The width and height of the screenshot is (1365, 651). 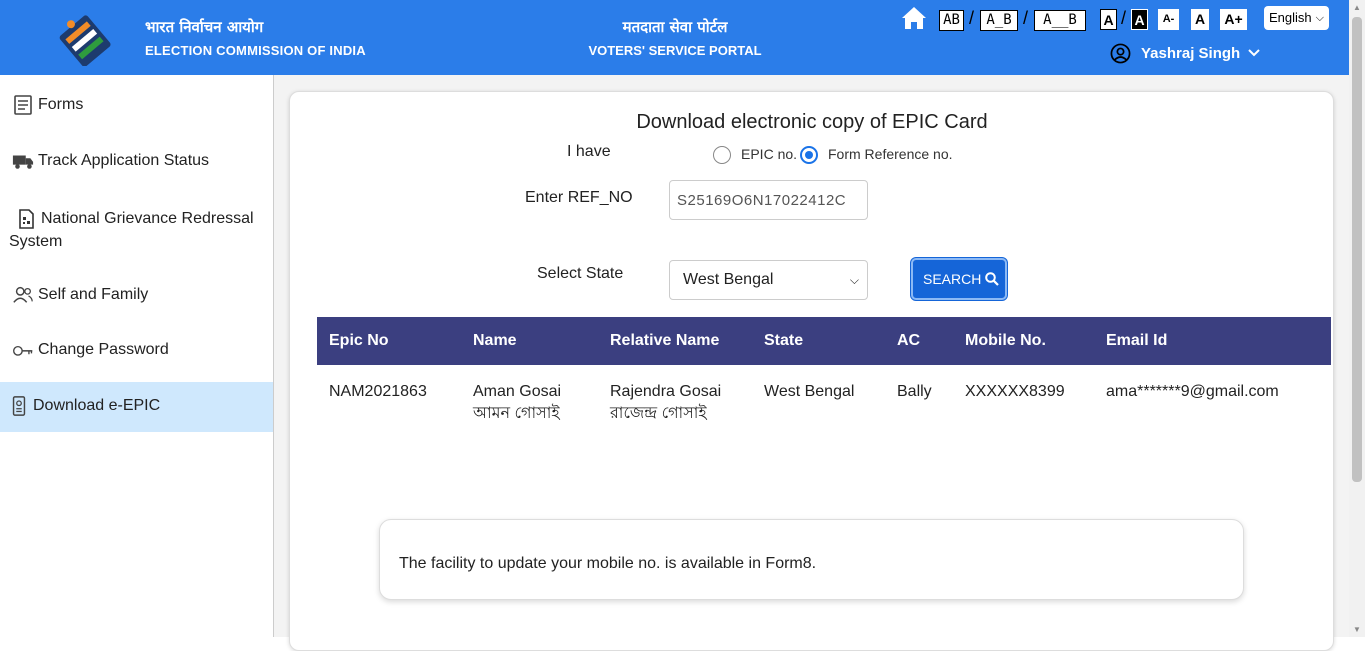 I want to click on eci-logo, so click(x=85, y=40).